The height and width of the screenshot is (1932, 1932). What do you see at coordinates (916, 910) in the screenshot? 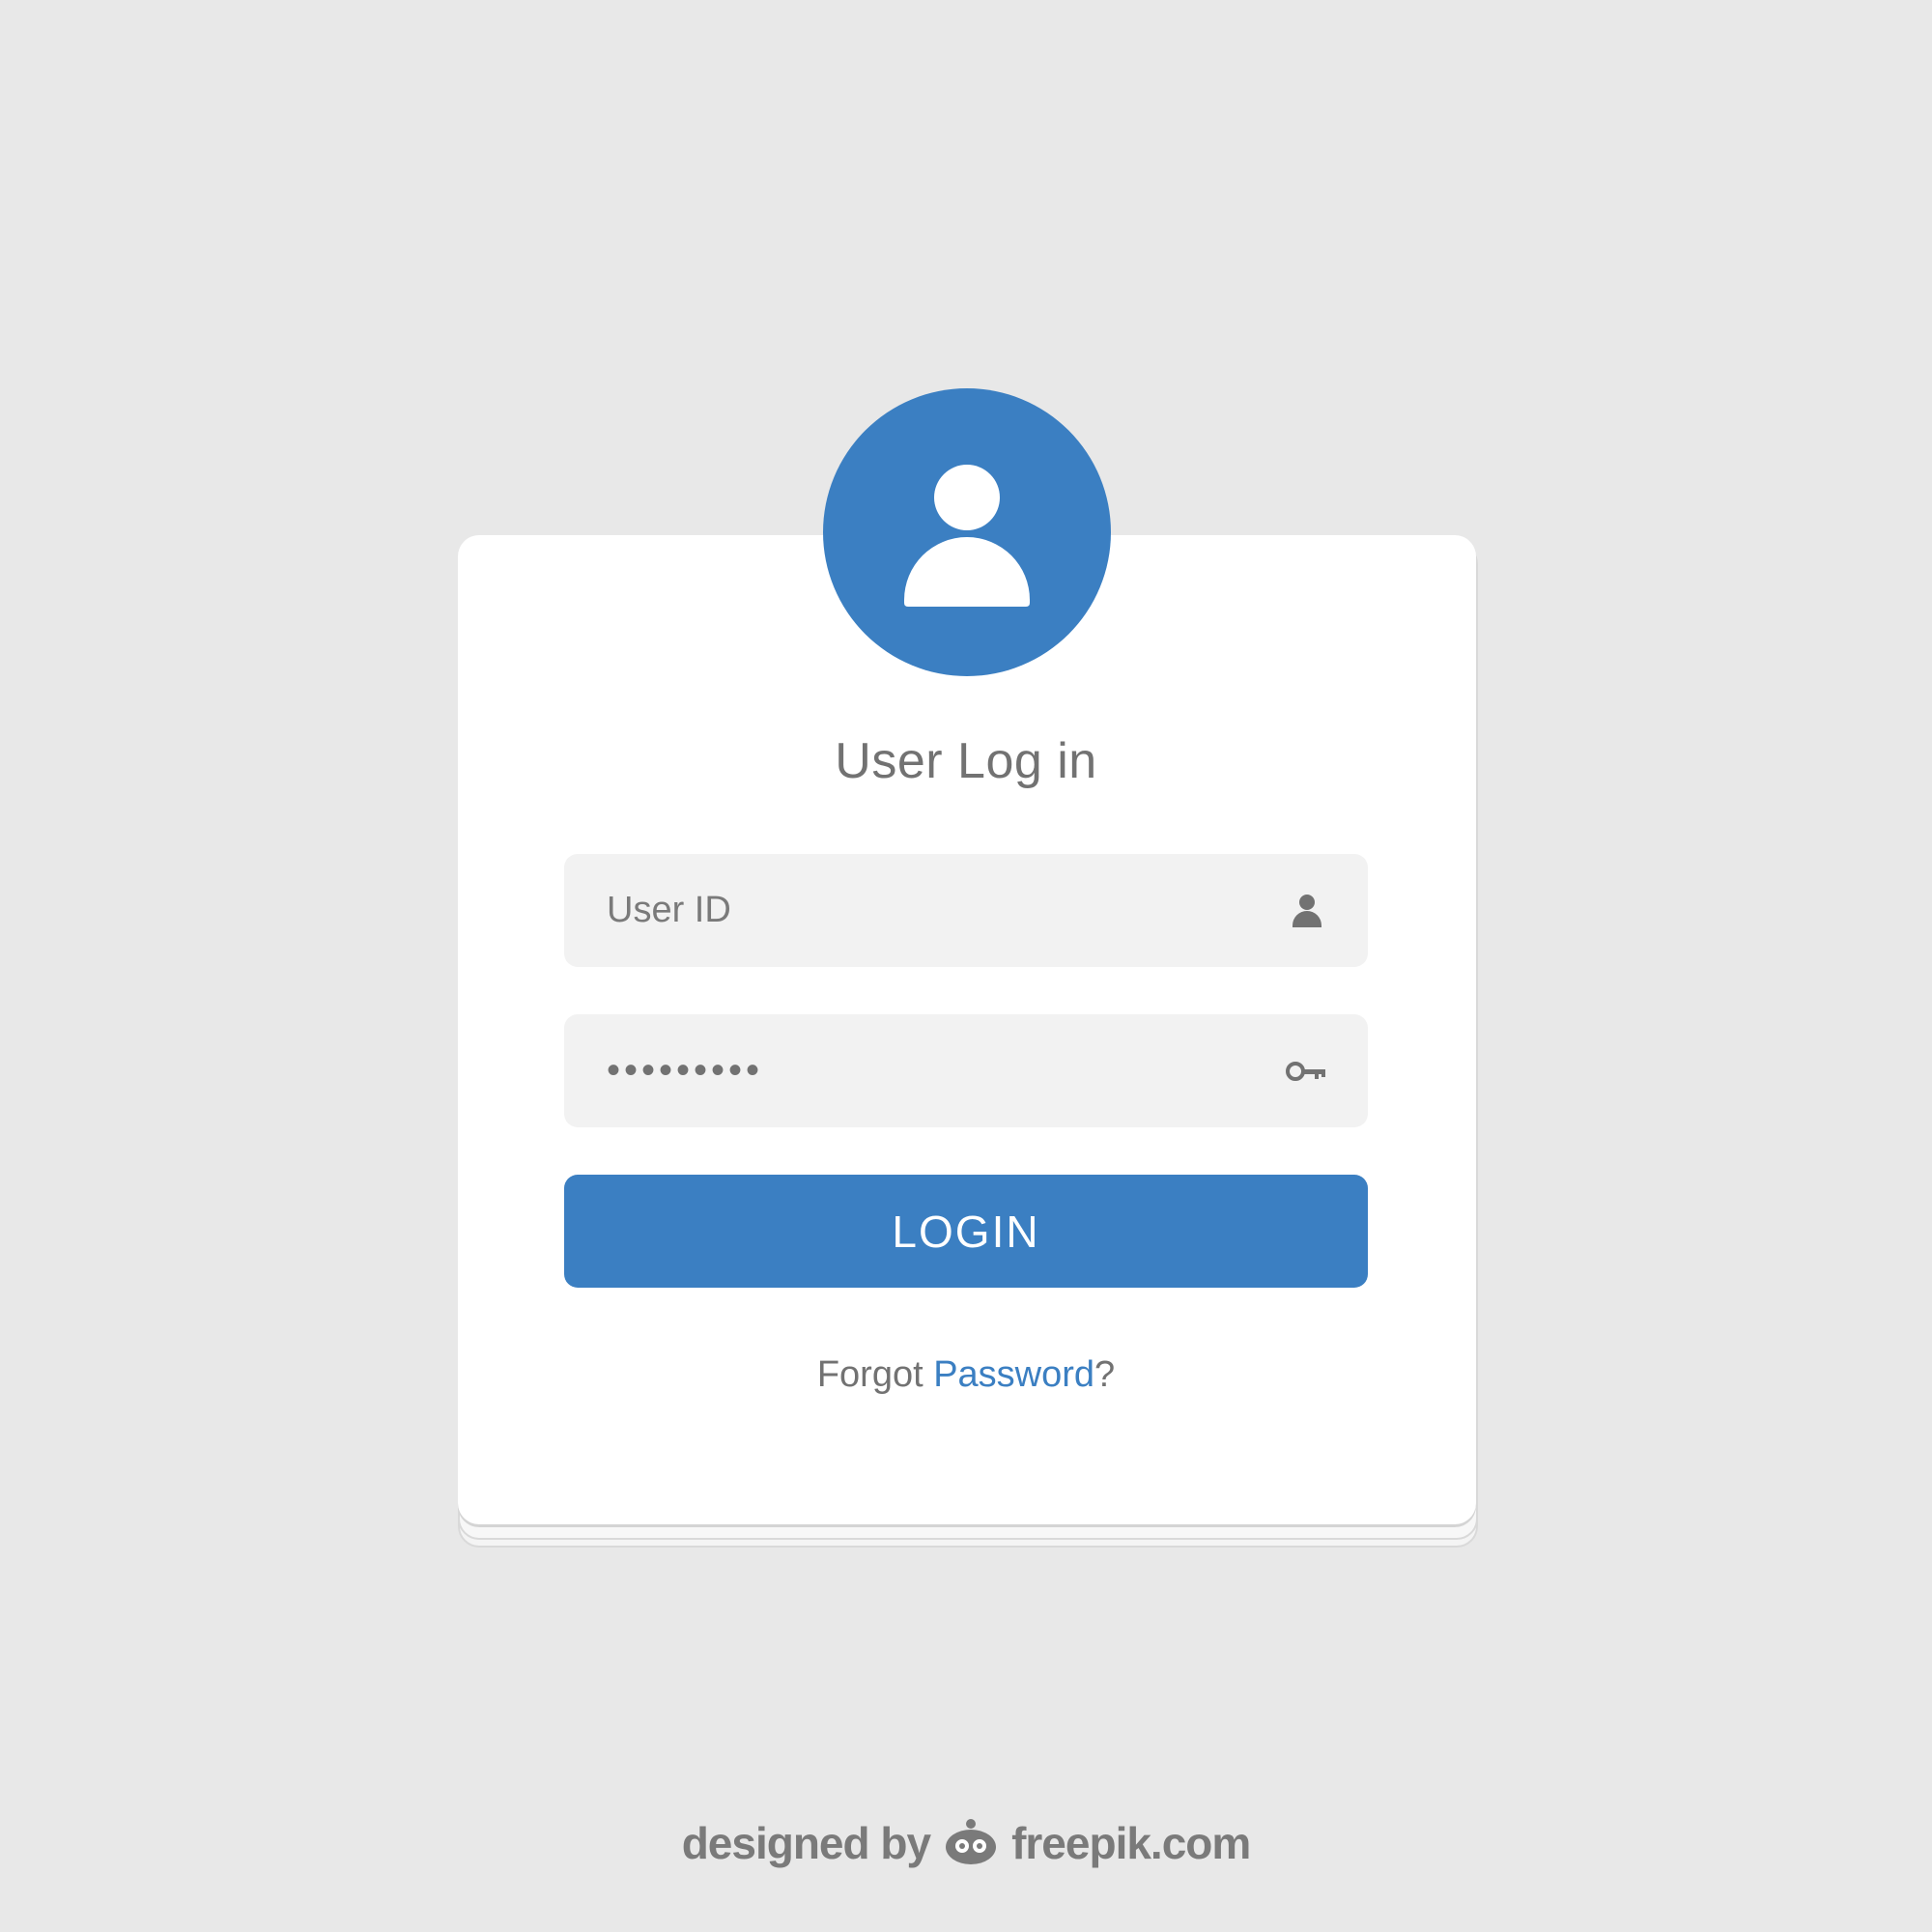
I see `user-id-input` at bounding box center [916, 910].